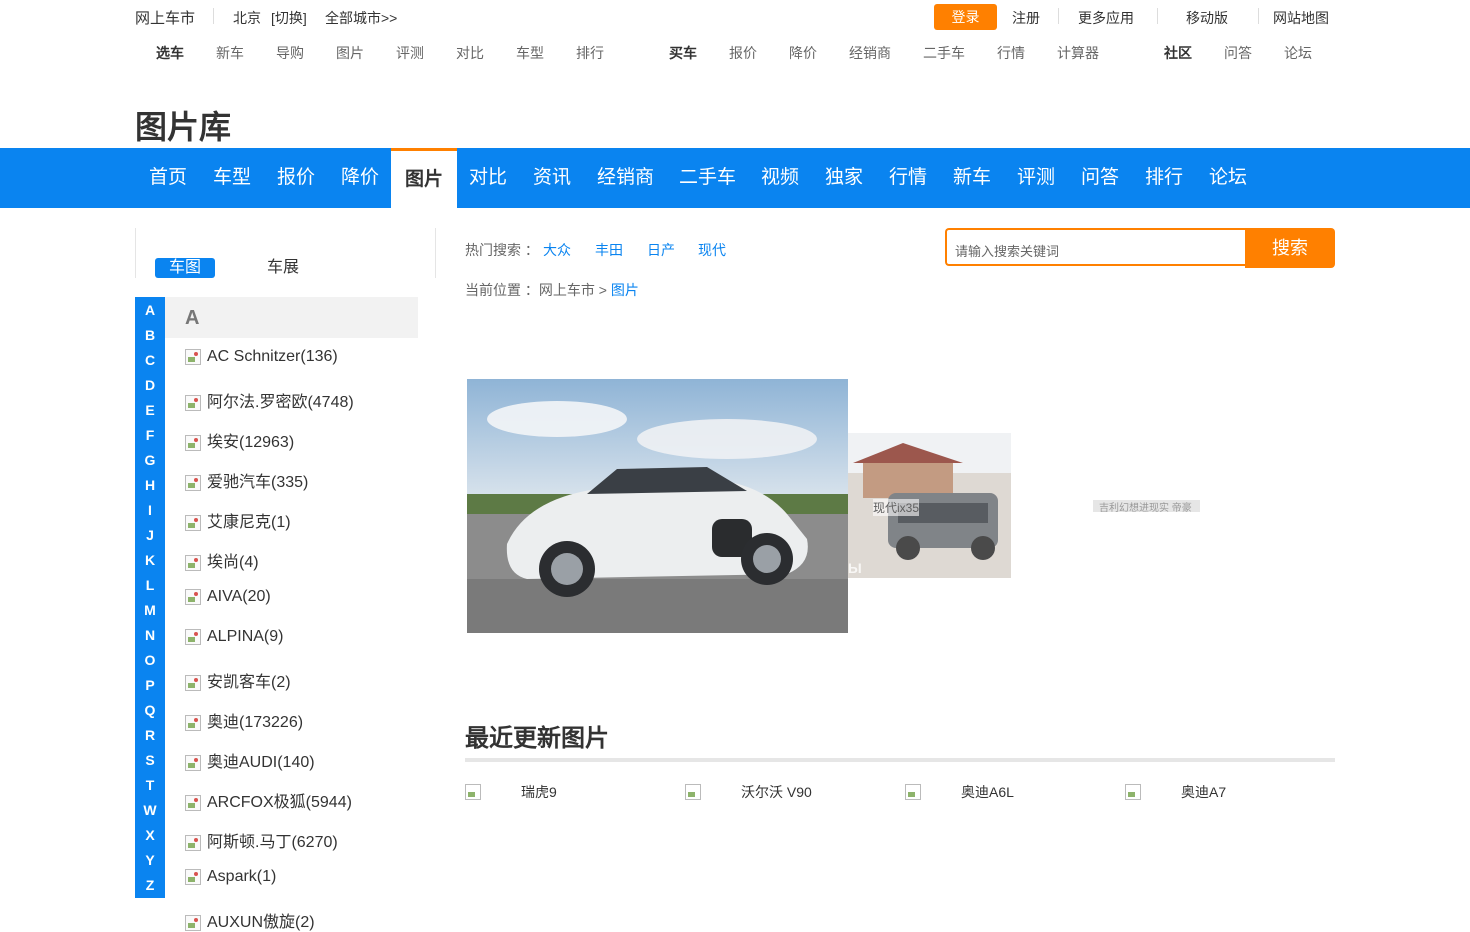 The image size is (1470, 932). Describe the element at coordinates (1164, 178) in the screenshot. I see `main-nav-rankings: 排行` at that location.